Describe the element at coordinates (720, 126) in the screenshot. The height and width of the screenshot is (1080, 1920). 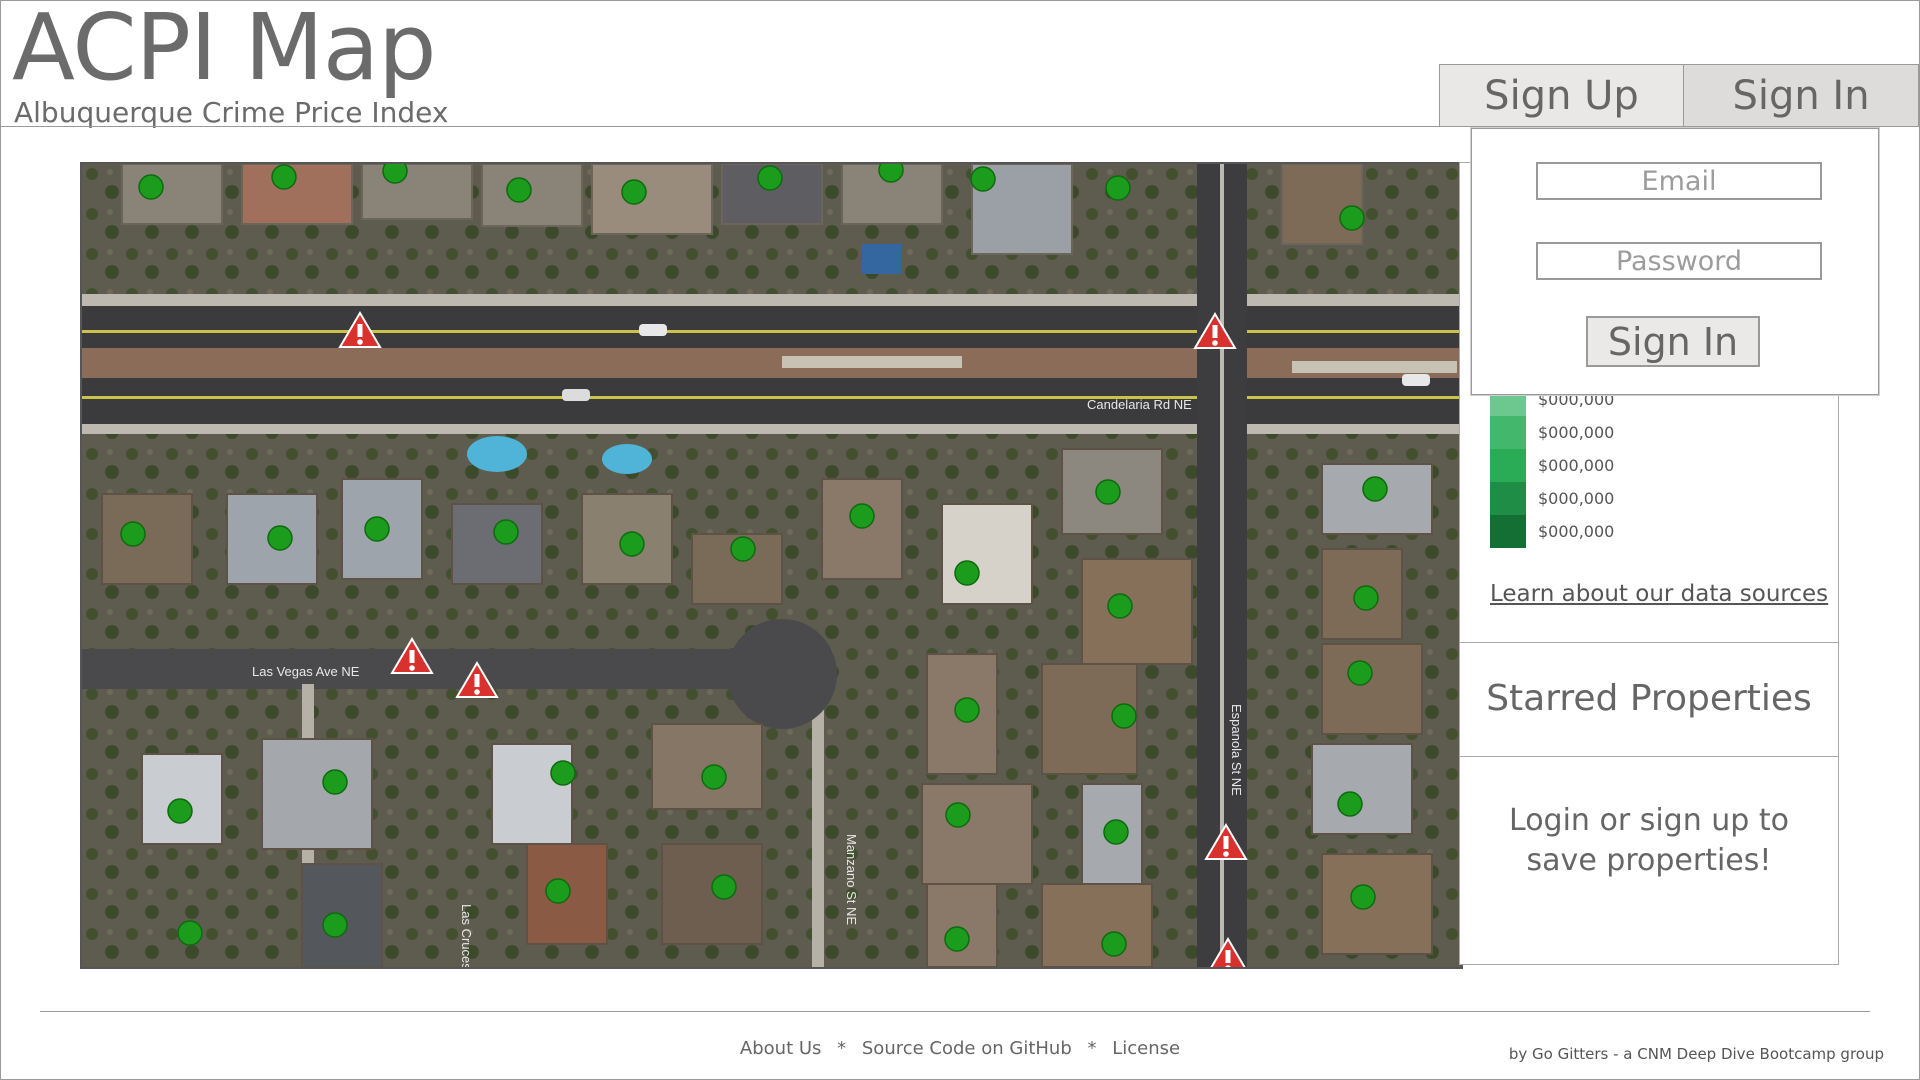
I see `header-divider` at that location.